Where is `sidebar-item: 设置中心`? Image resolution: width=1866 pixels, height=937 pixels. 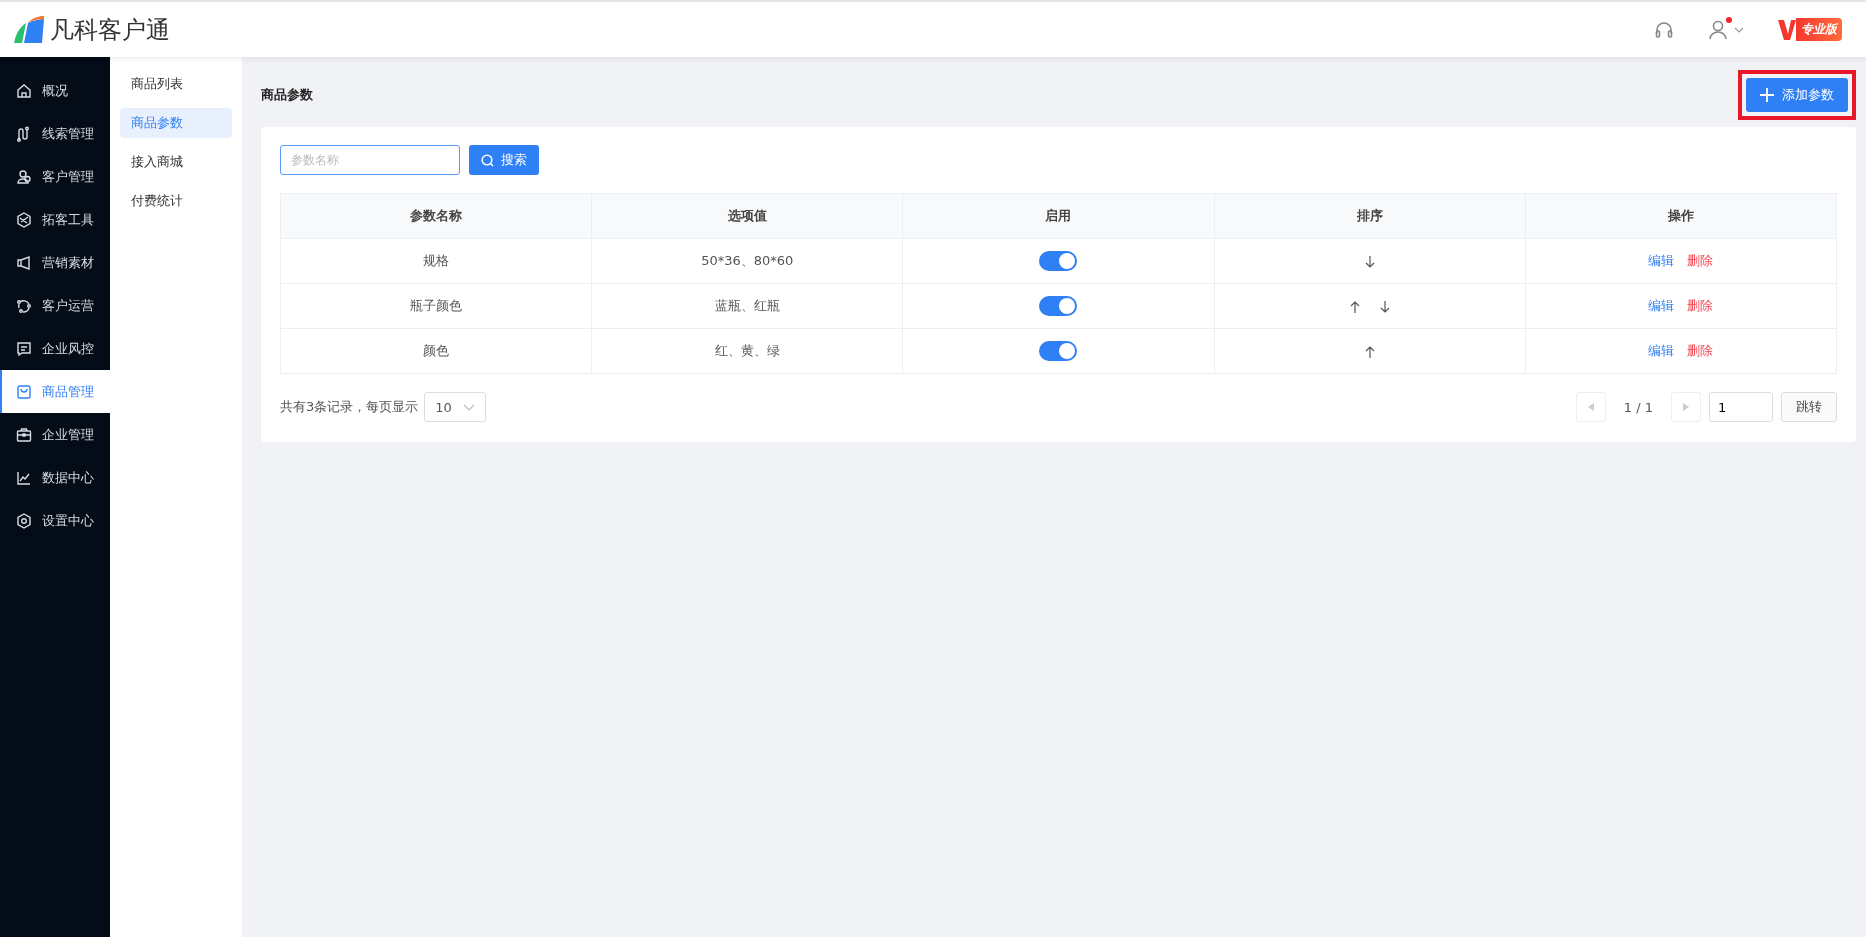 sidebar-item: 设置中心 is located at coordinates (55, 520).